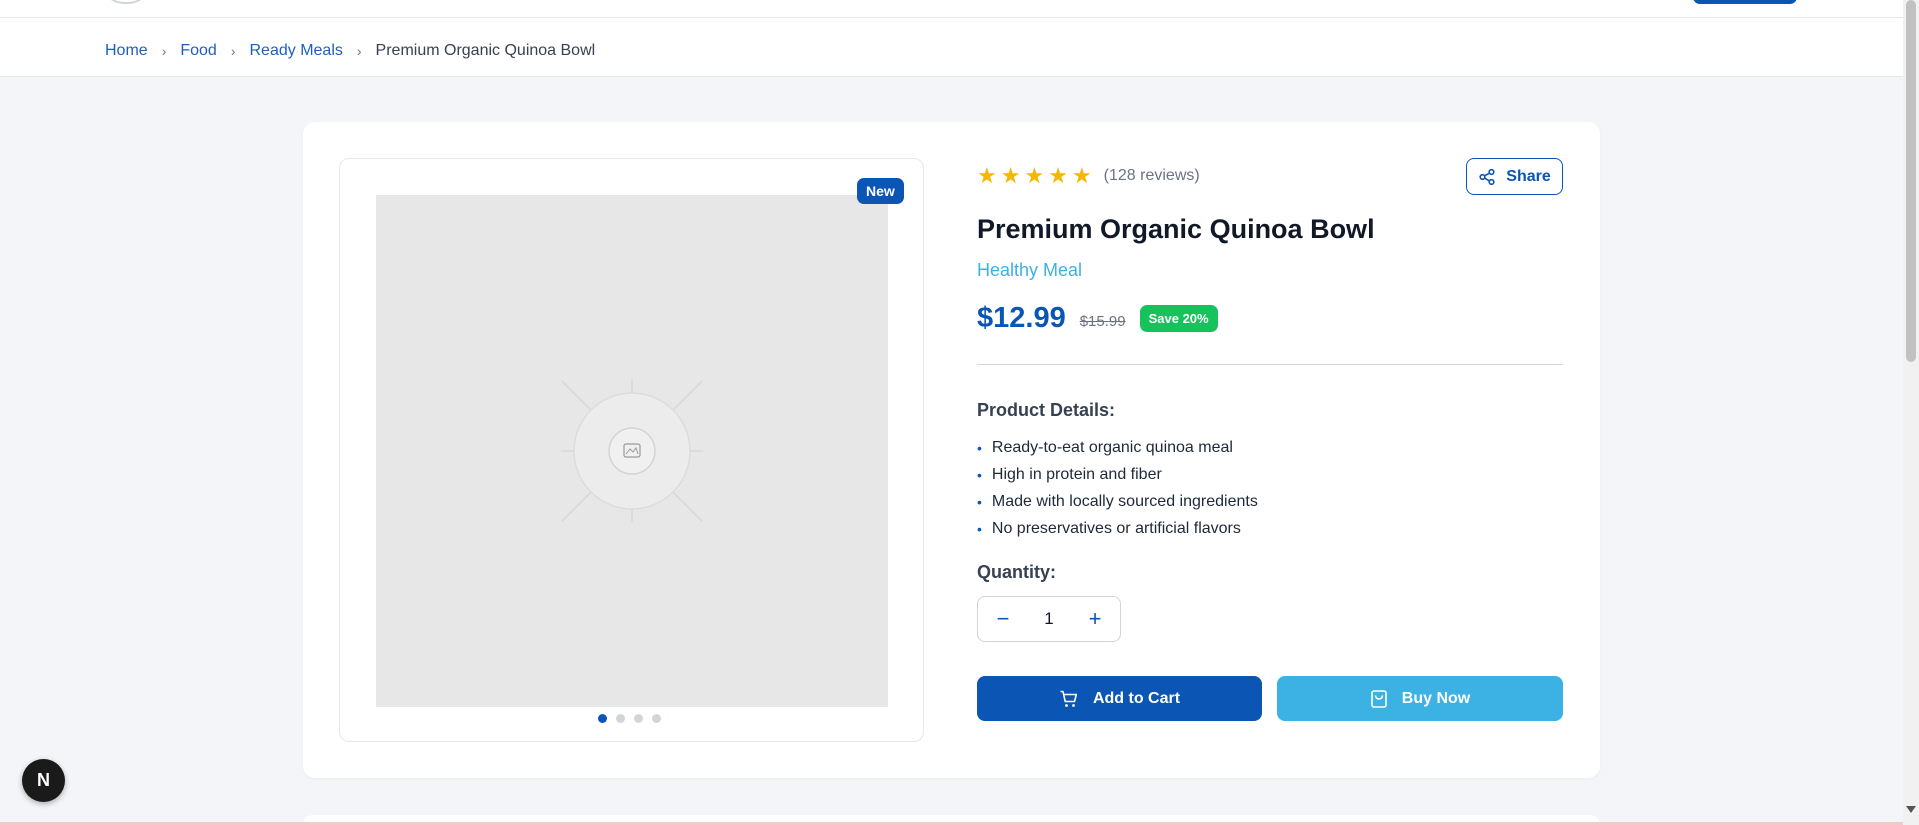  What do you see at coordinates (1069, 698) in the screenshot?
I see `cart-icon` at bounding box center [1069, 698].